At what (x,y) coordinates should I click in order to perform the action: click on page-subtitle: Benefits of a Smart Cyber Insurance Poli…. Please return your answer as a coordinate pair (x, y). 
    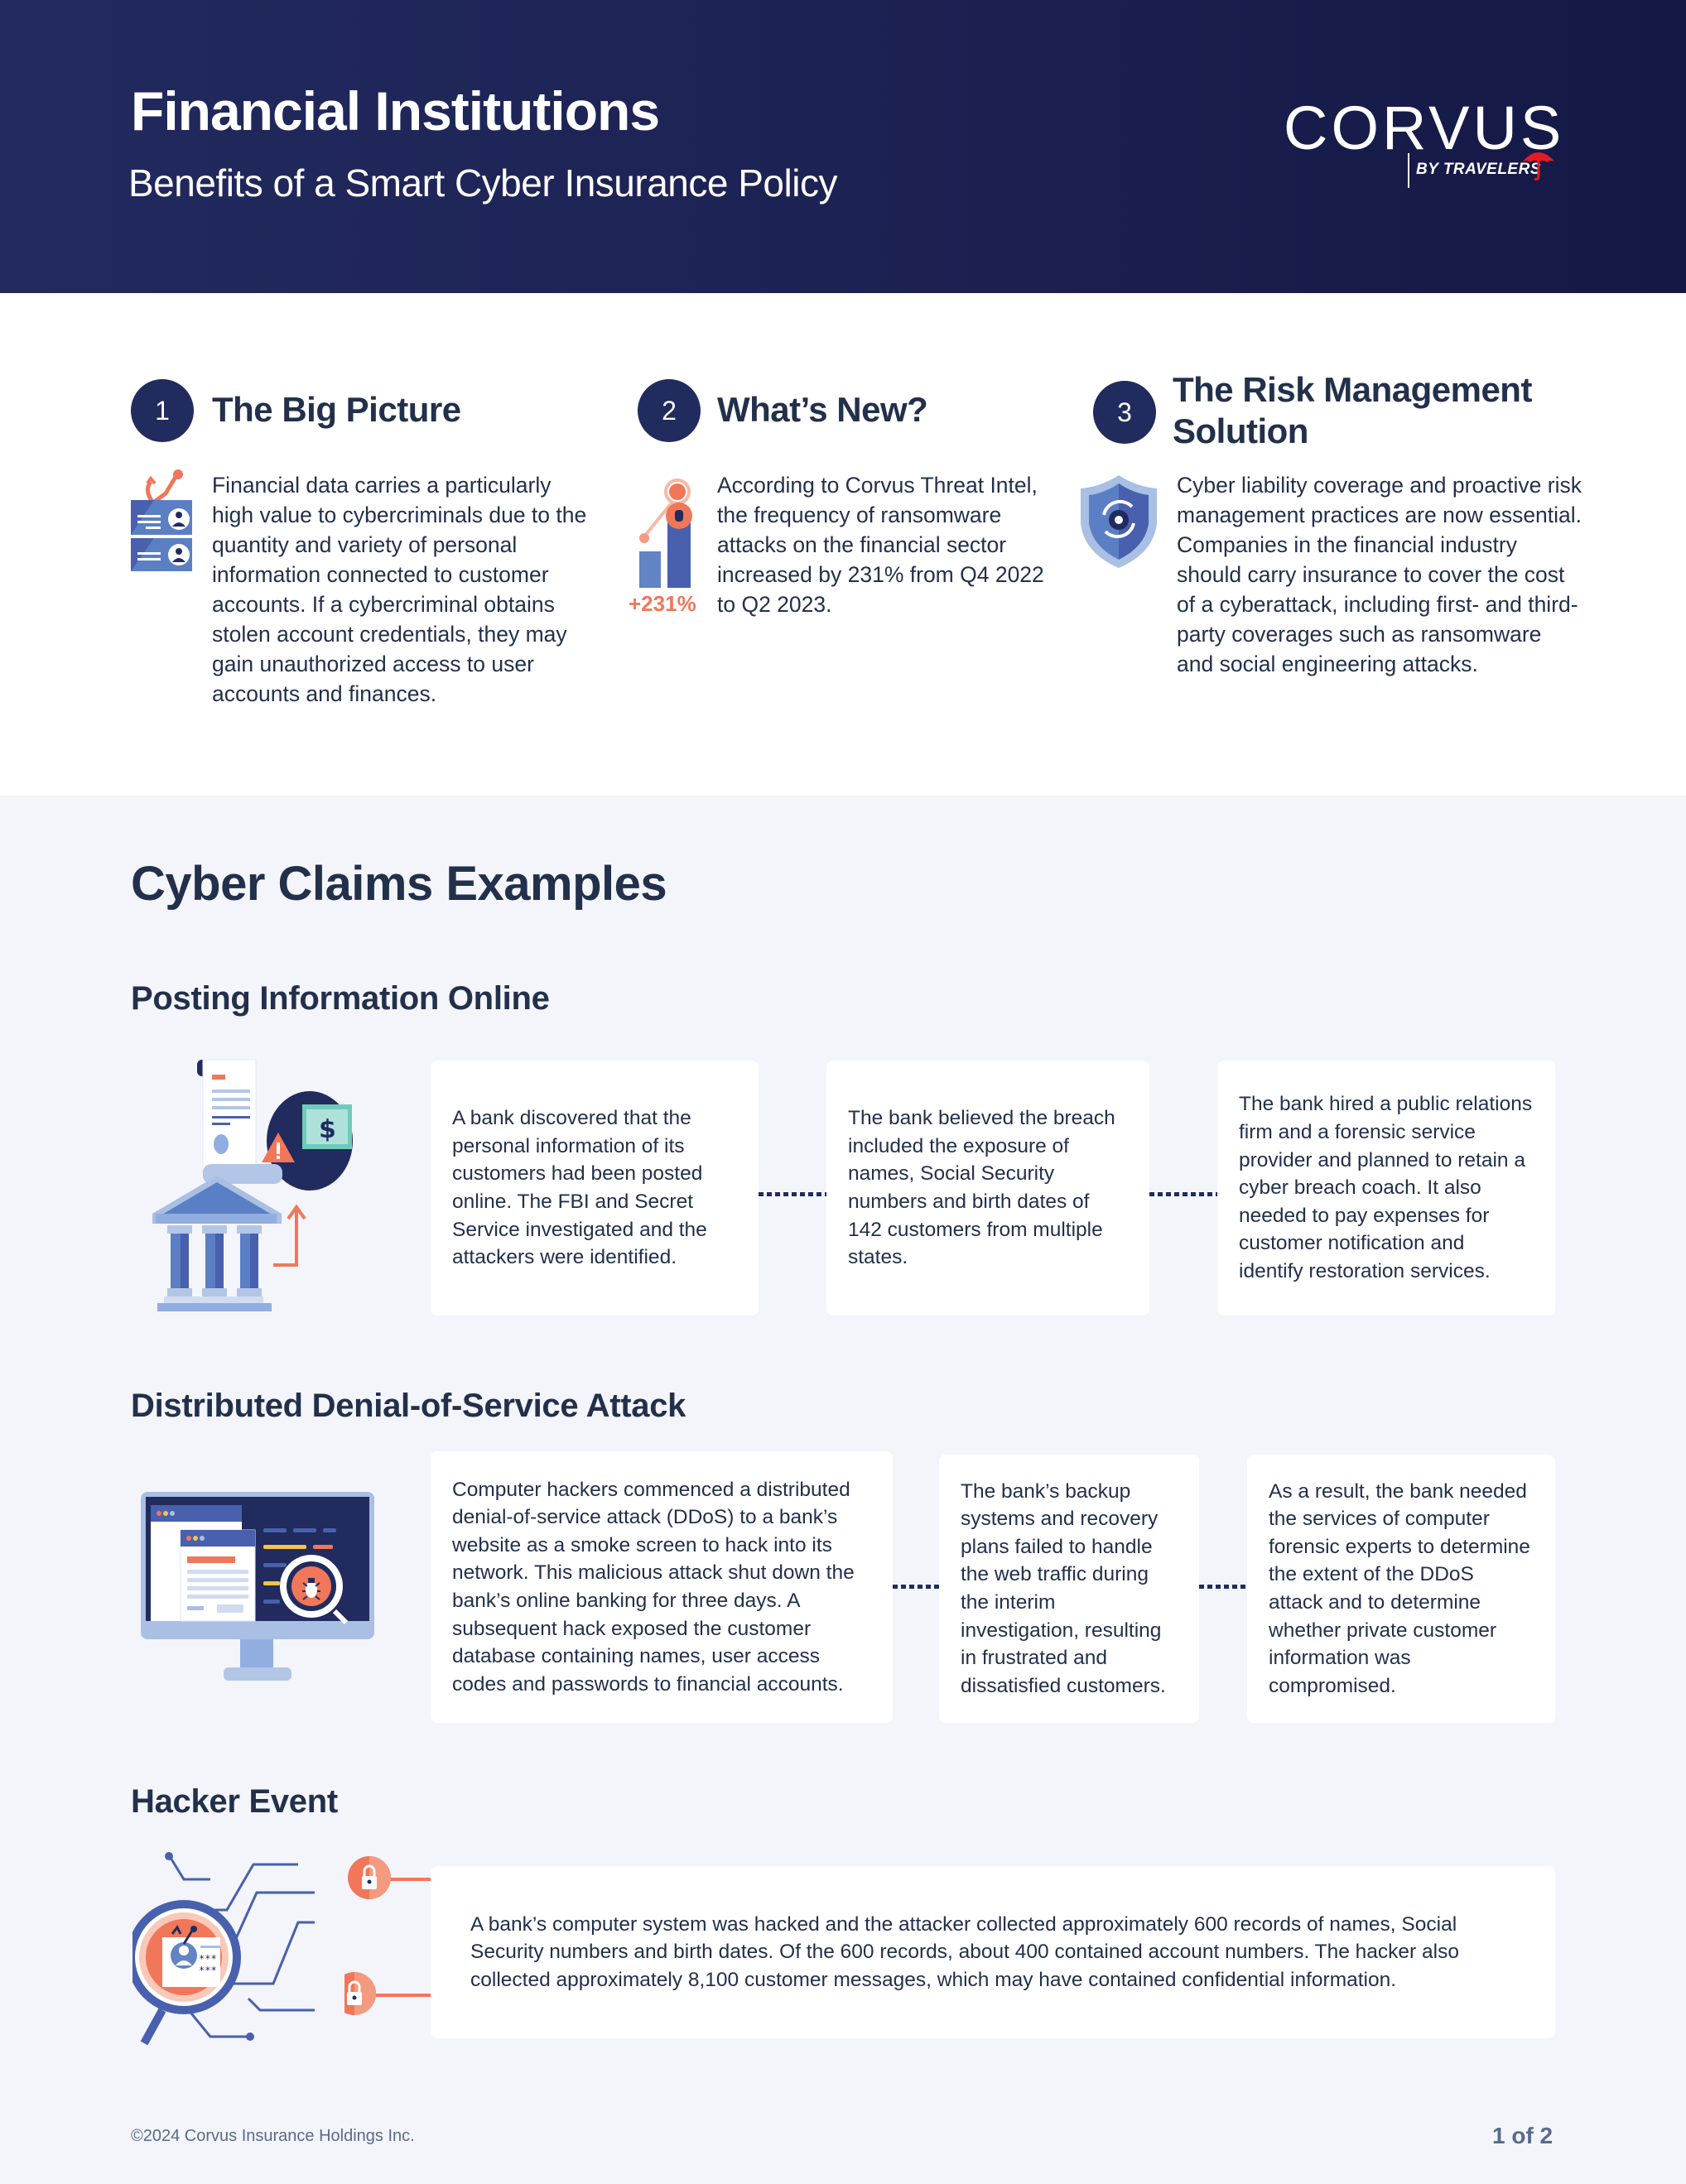
    Looking at the image, I should click on (483, 182).